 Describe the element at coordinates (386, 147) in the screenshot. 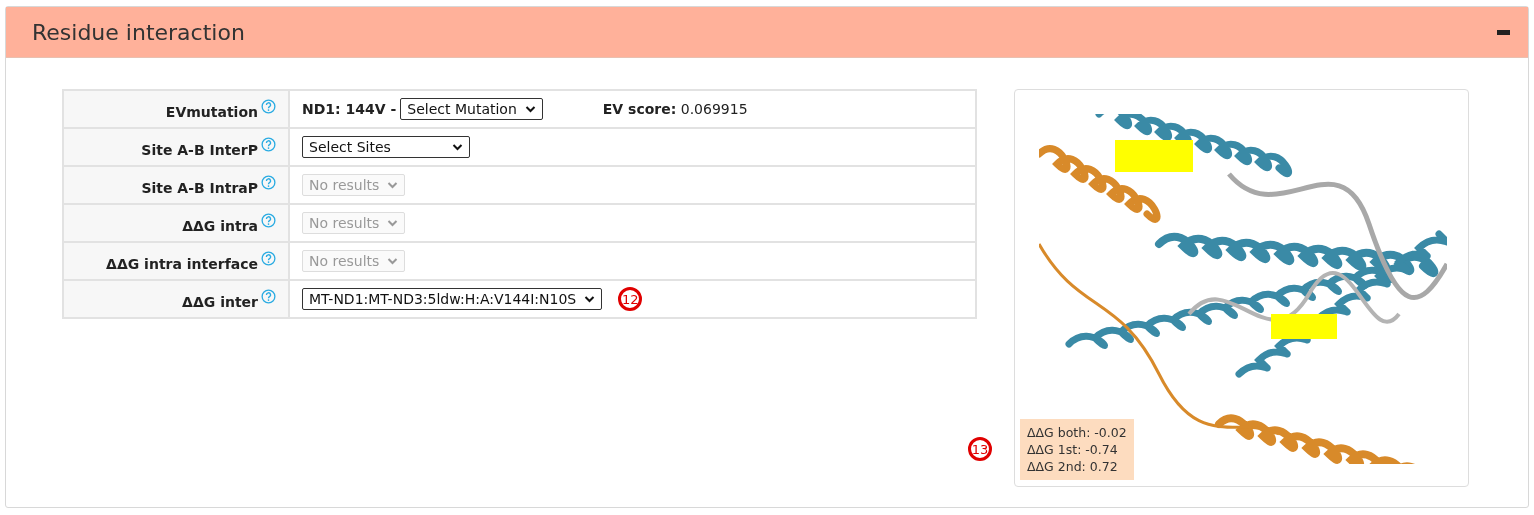

I see `dropdown: Select Sites` at that location.